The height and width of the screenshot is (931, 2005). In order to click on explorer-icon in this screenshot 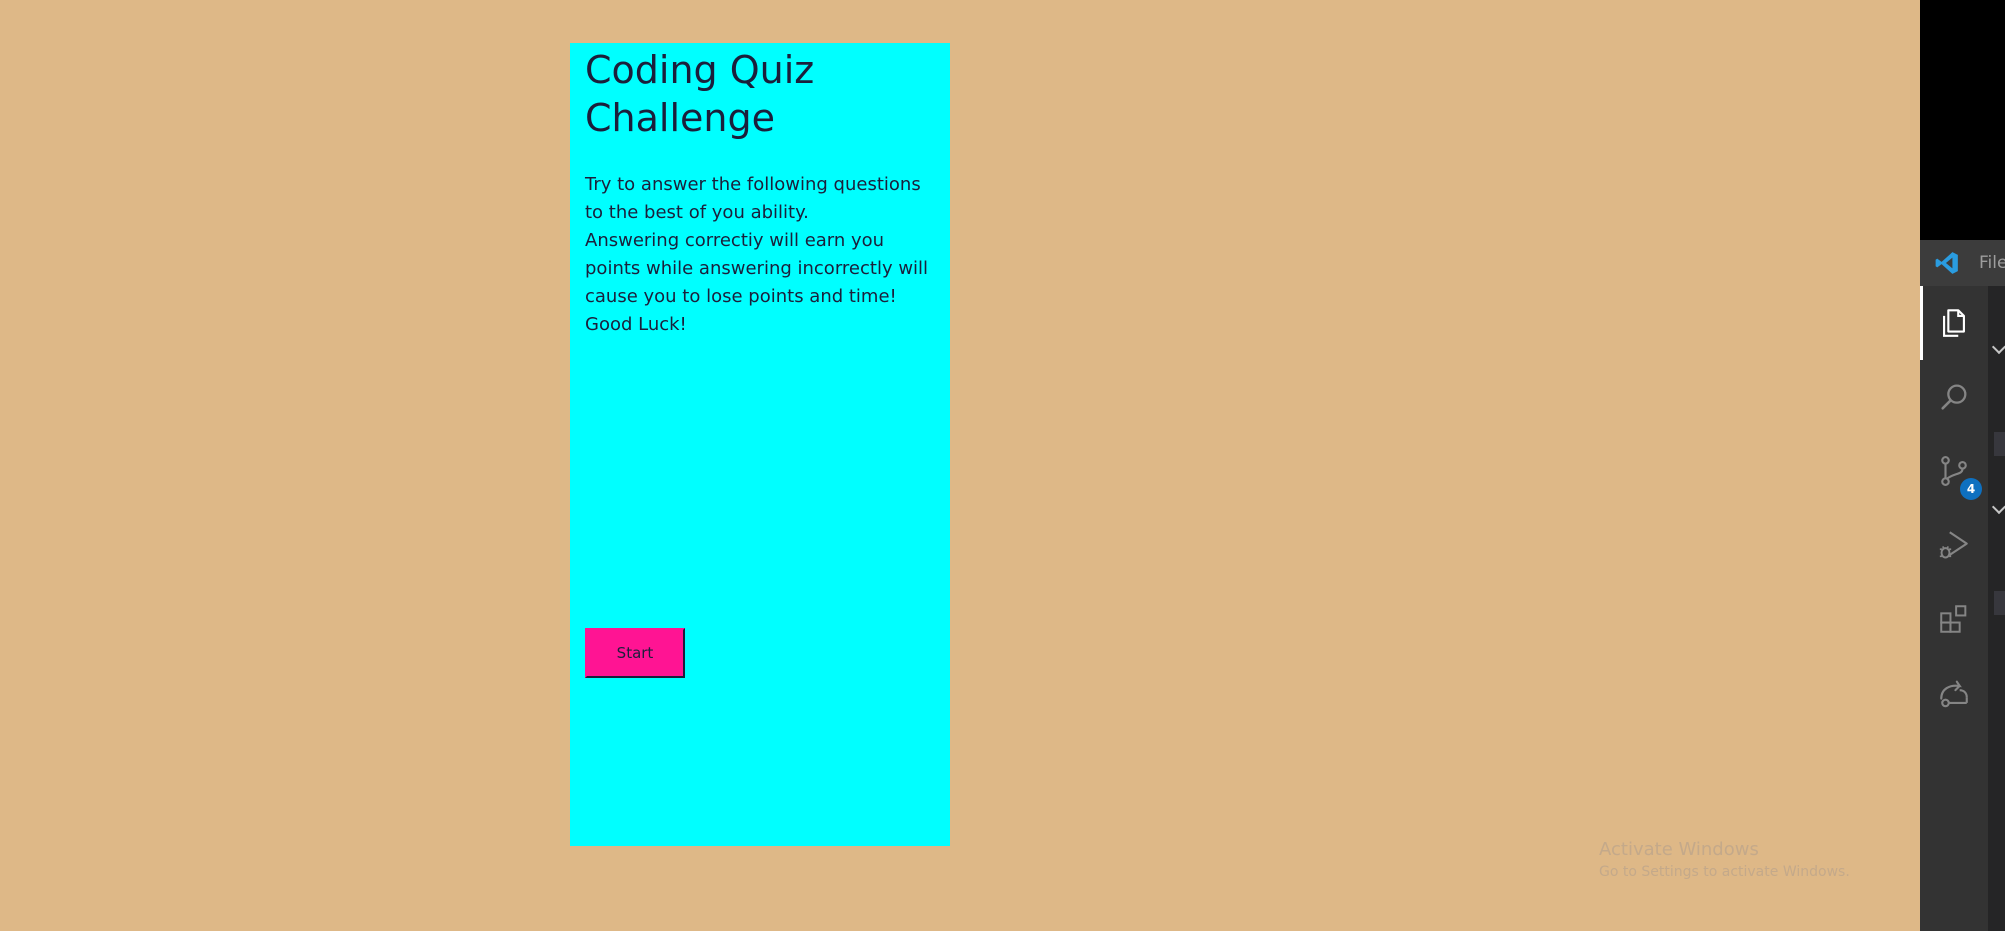, I will do `click(1954, 323)`.